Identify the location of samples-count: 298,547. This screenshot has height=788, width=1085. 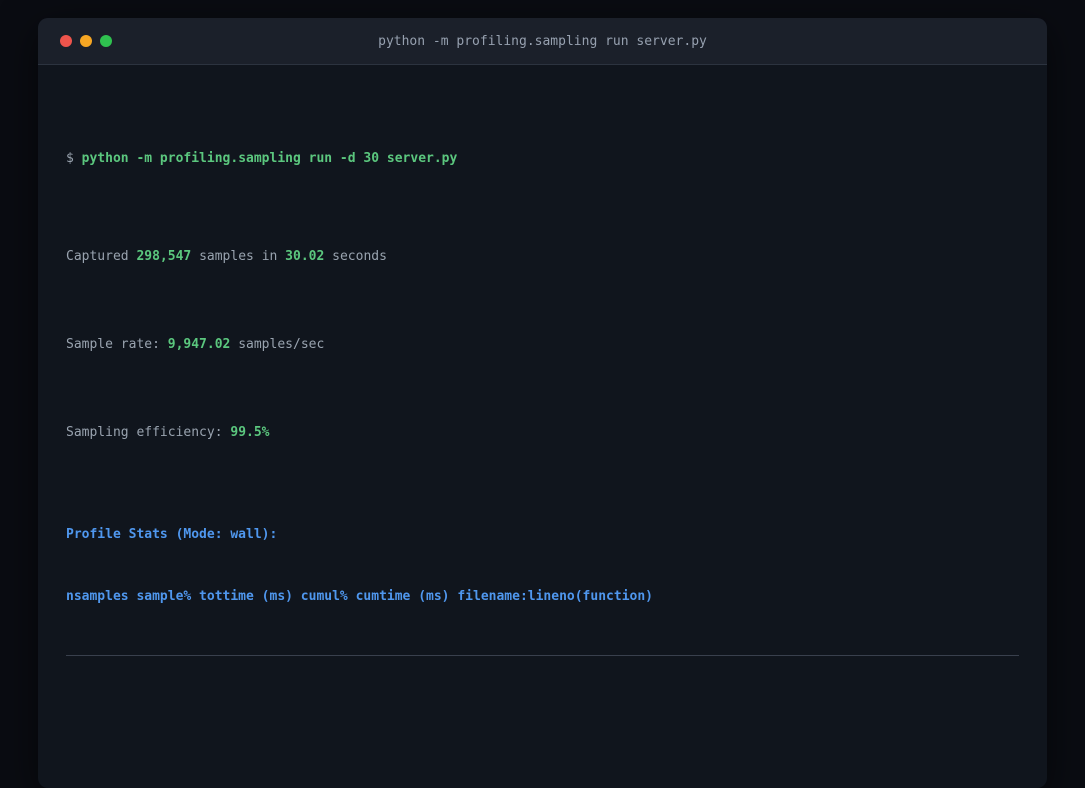
(164, 256).